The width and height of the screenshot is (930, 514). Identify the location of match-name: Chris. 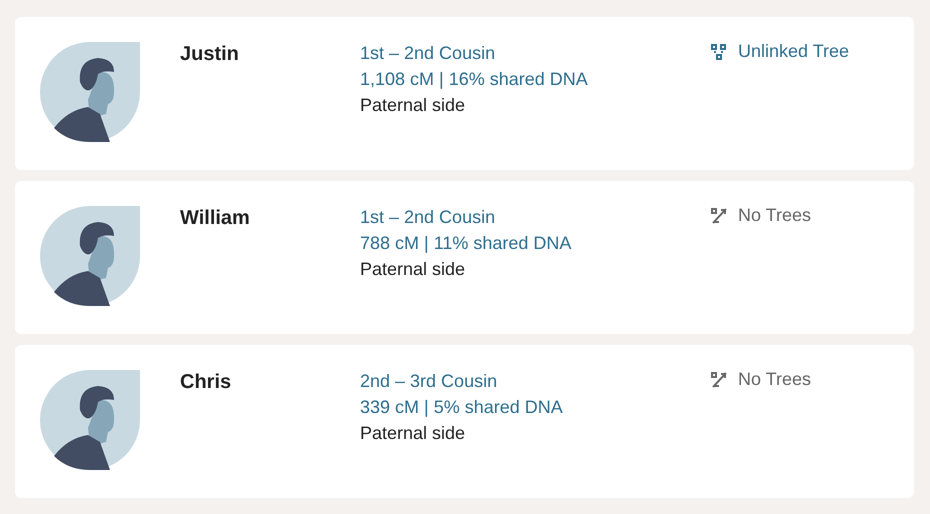
(270, 382).